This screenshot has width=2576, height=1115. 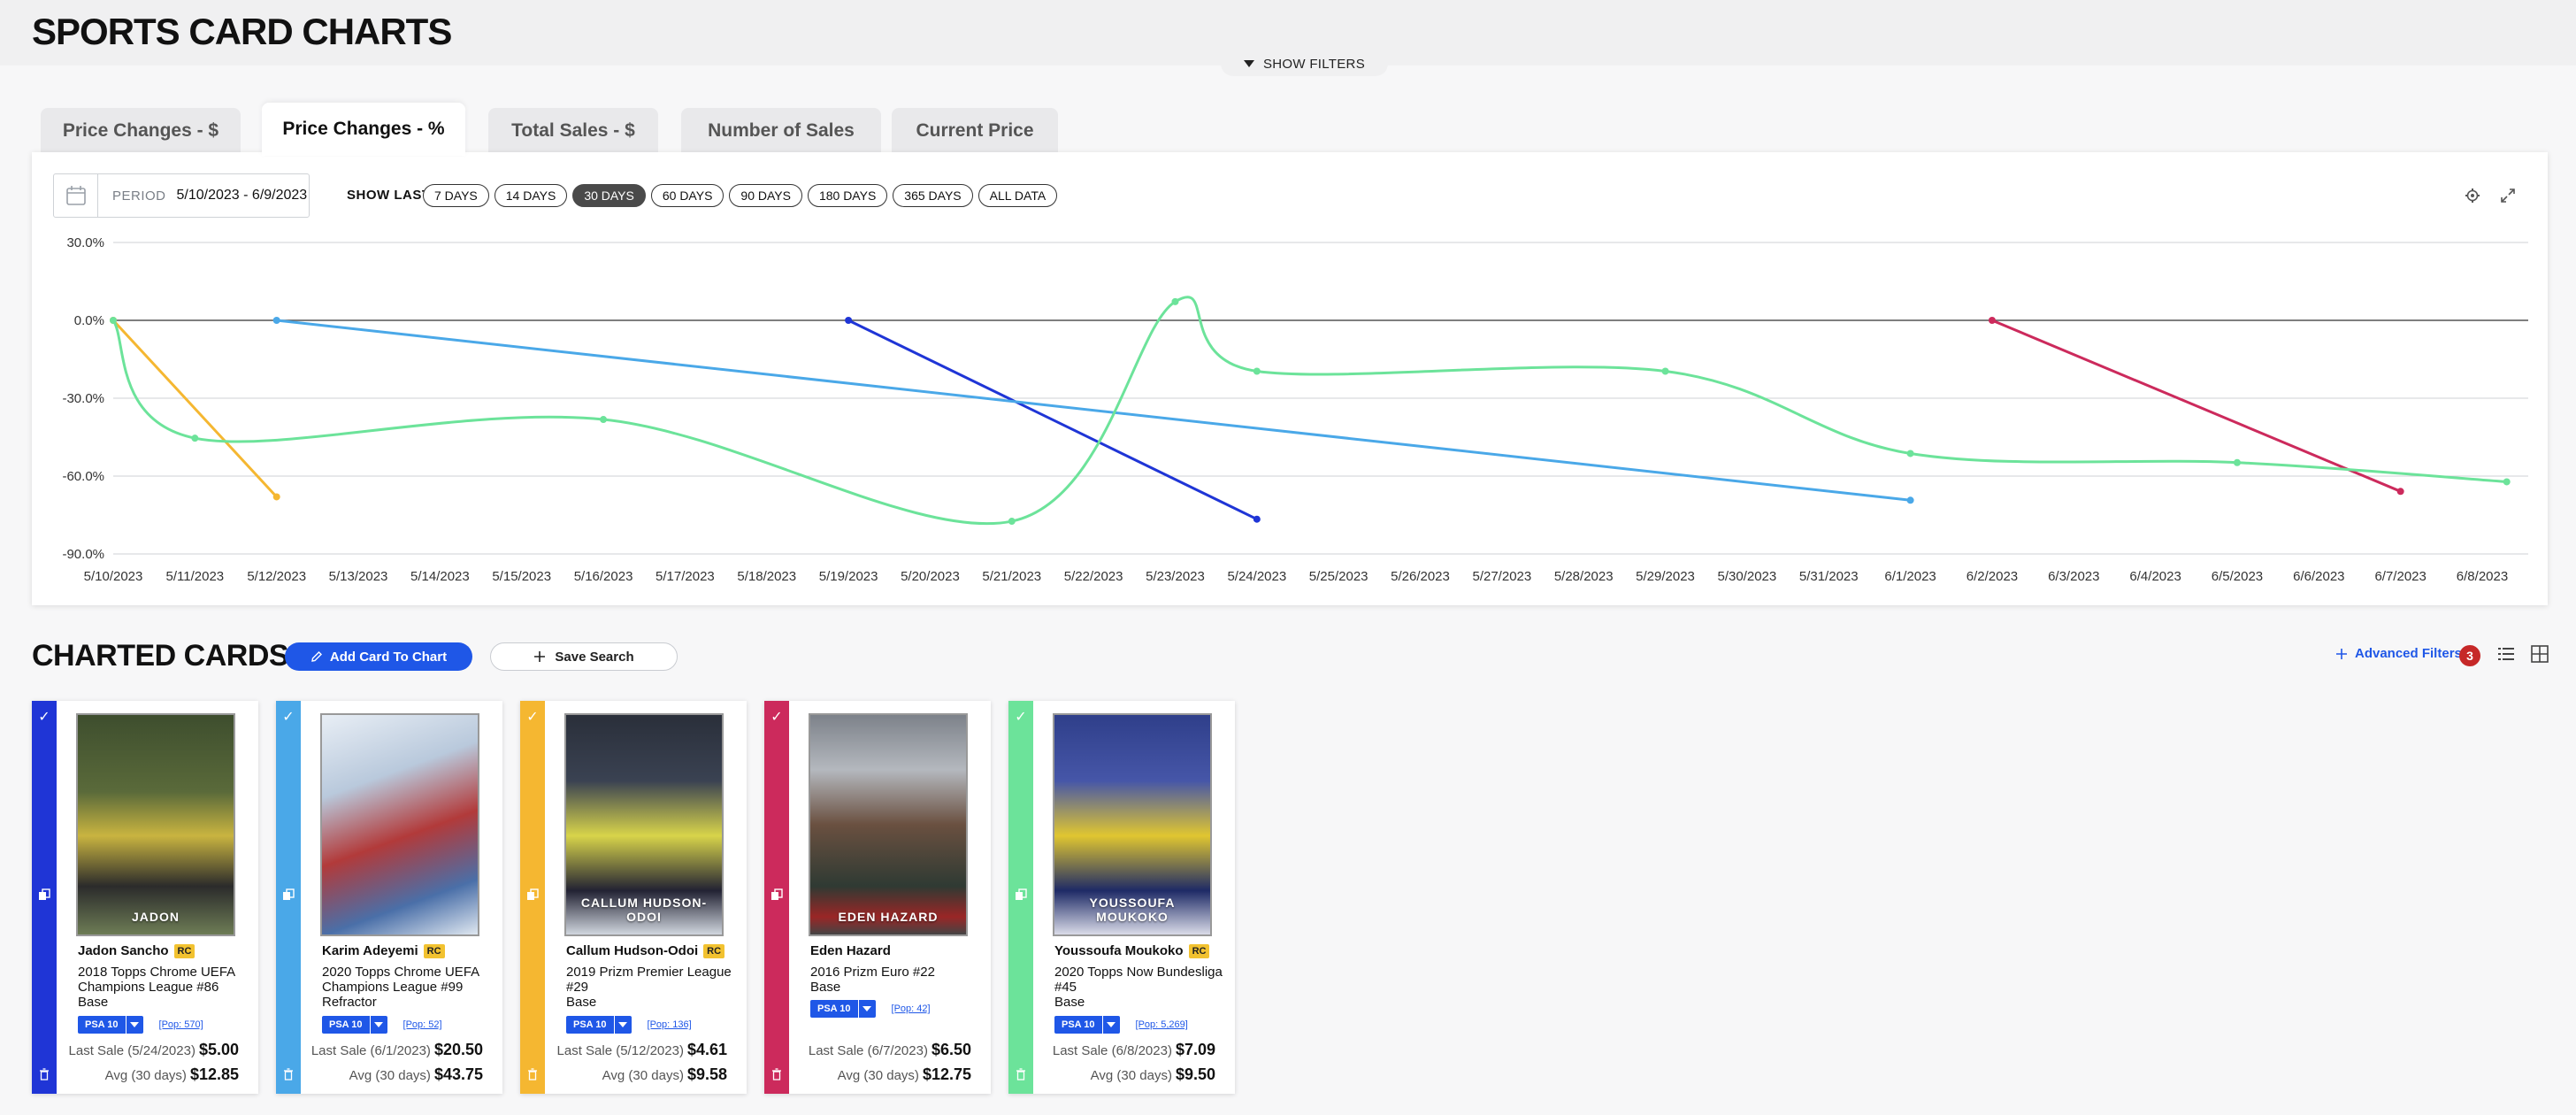 I want to click on grid-icon, so click(x=2539, y=656).